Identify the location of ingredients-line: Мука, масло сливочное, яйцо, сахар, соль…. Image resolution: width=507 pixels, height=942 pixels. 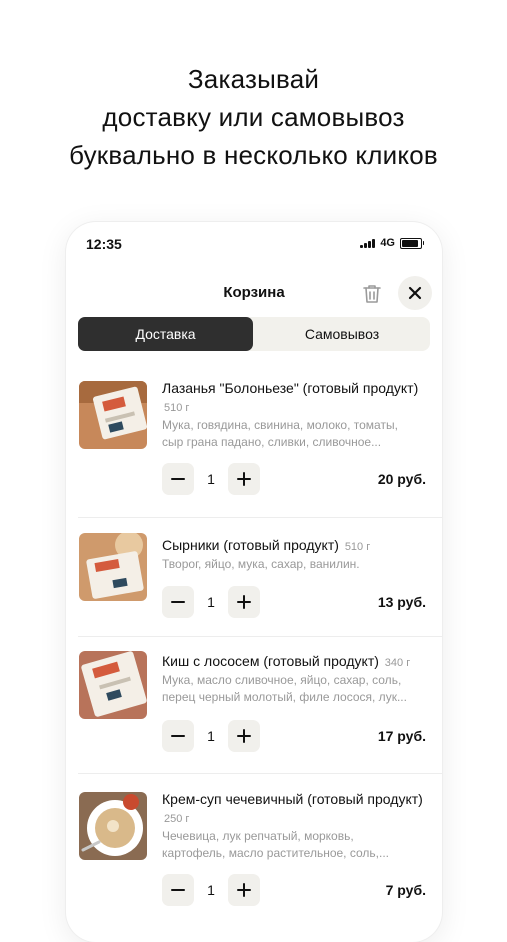
(282, 680).